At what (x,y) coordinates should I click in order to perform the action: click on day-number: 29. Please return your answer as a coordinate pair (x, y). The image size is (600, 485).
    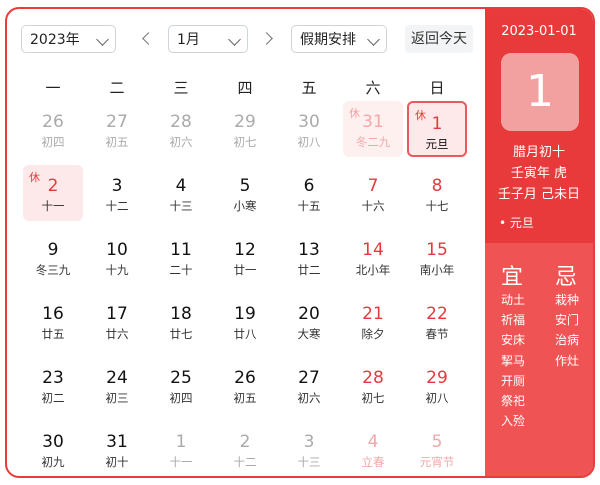
    Looking at the image, I should click on (437, 378).